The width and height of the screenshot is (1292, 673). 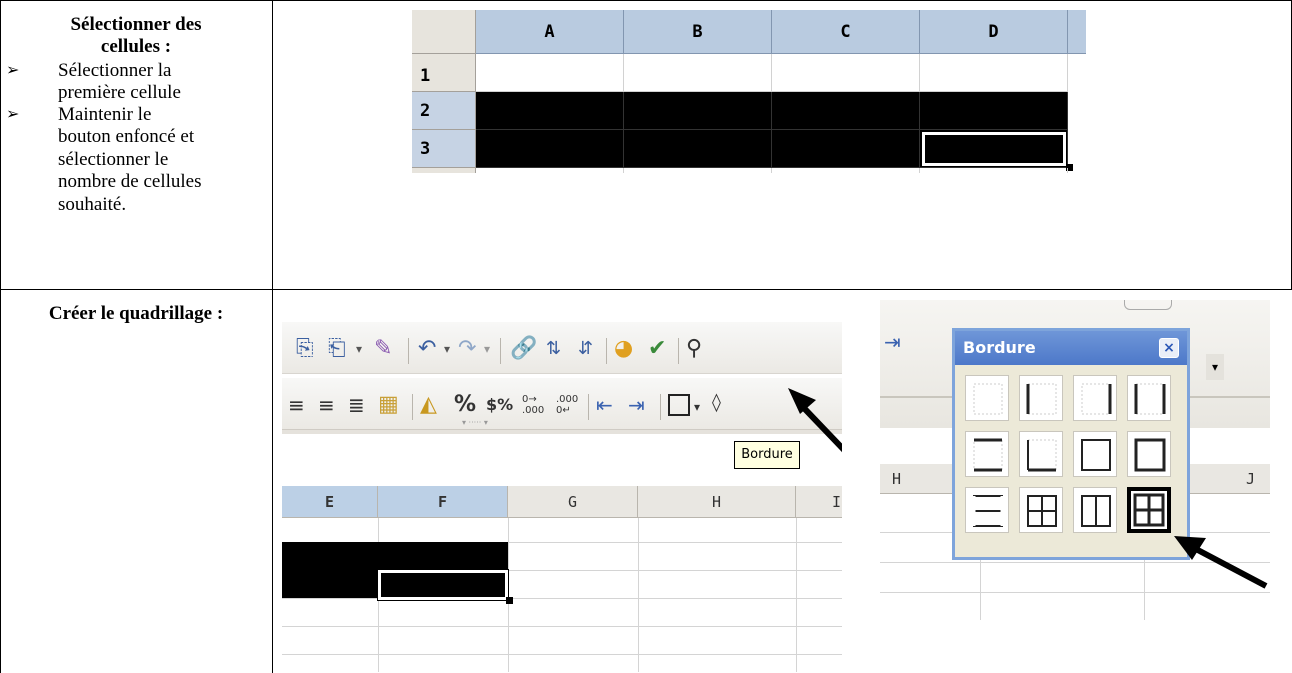 I want to click on table-row-divider, so click(x=646, y=289).